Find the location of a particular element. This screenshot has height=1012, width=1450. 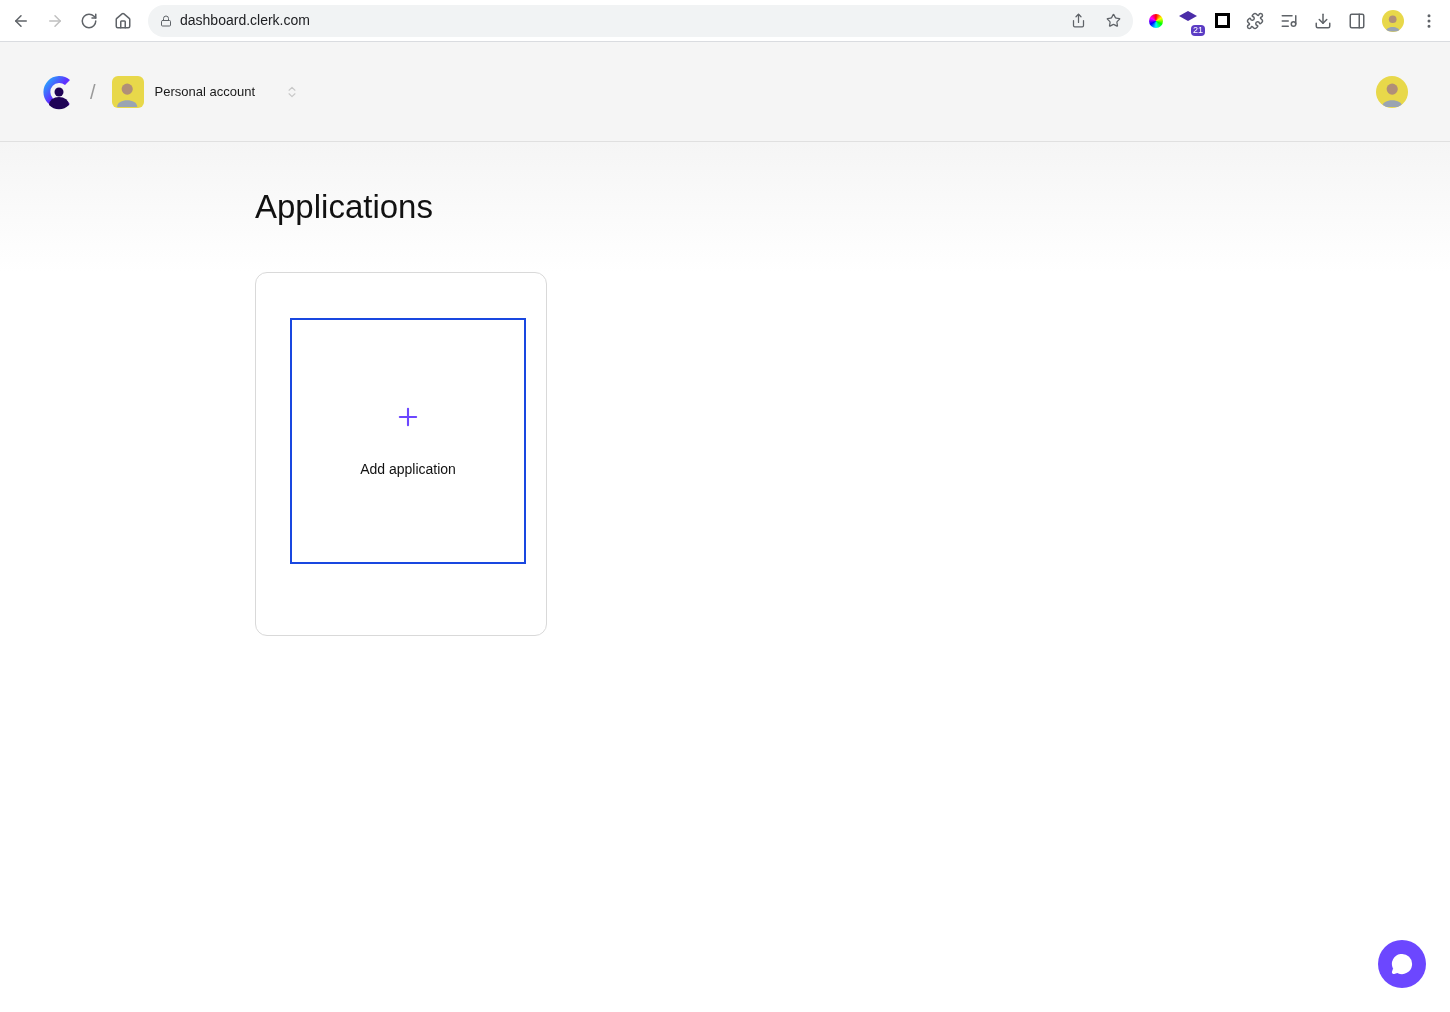

account-avatar is located at coordinates (127, 91).